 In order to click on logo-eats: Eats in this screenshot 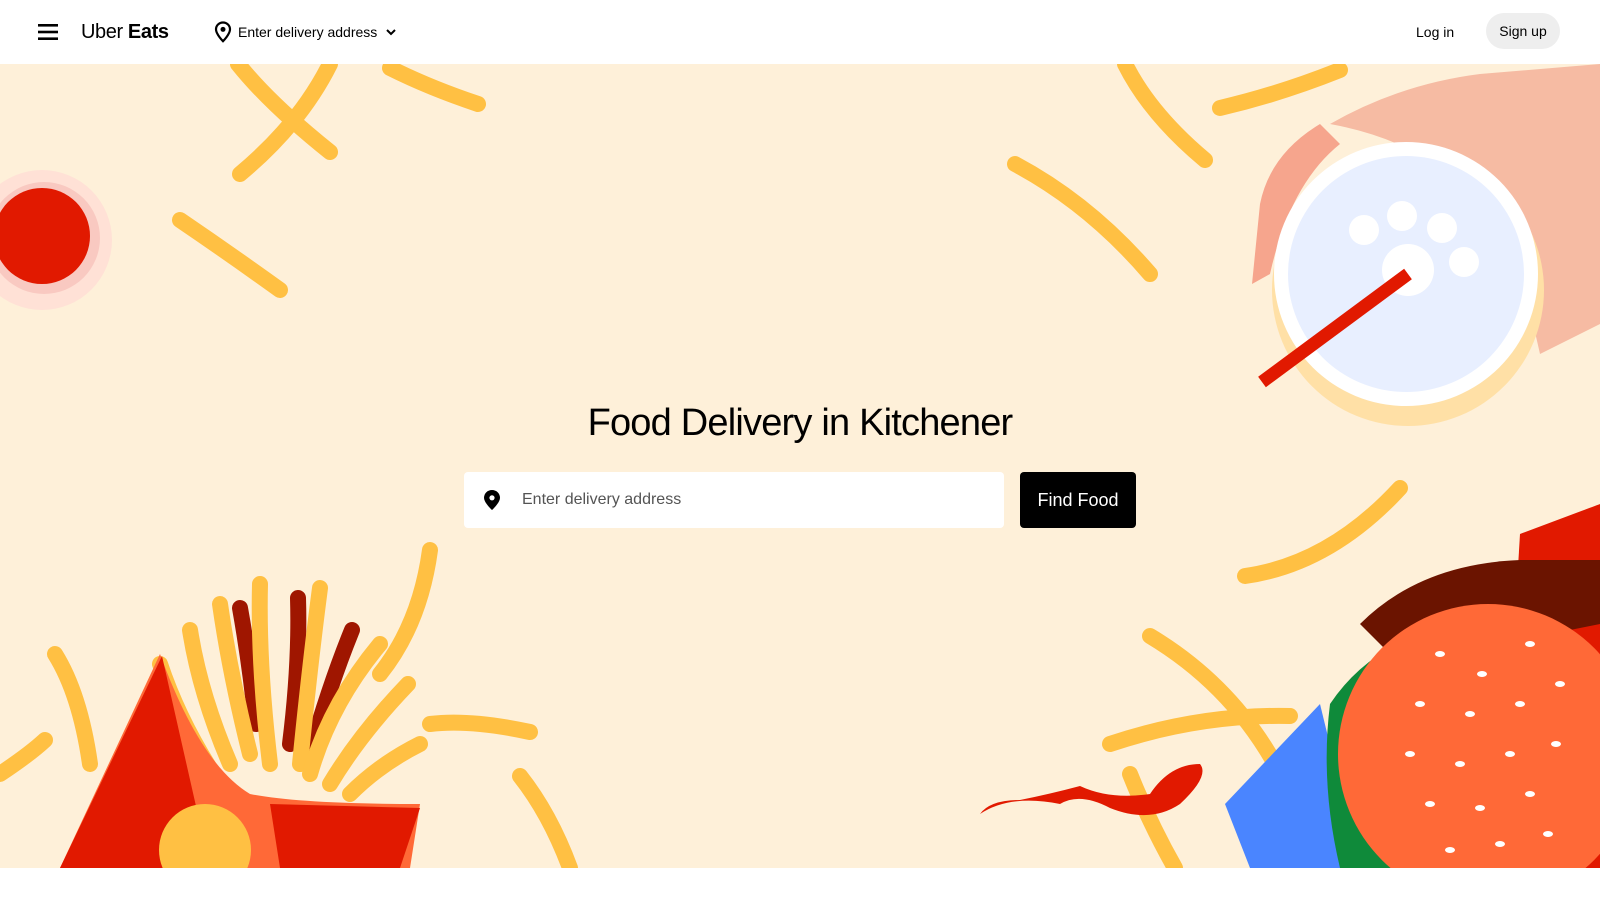, I will do `click(148, 32)`.